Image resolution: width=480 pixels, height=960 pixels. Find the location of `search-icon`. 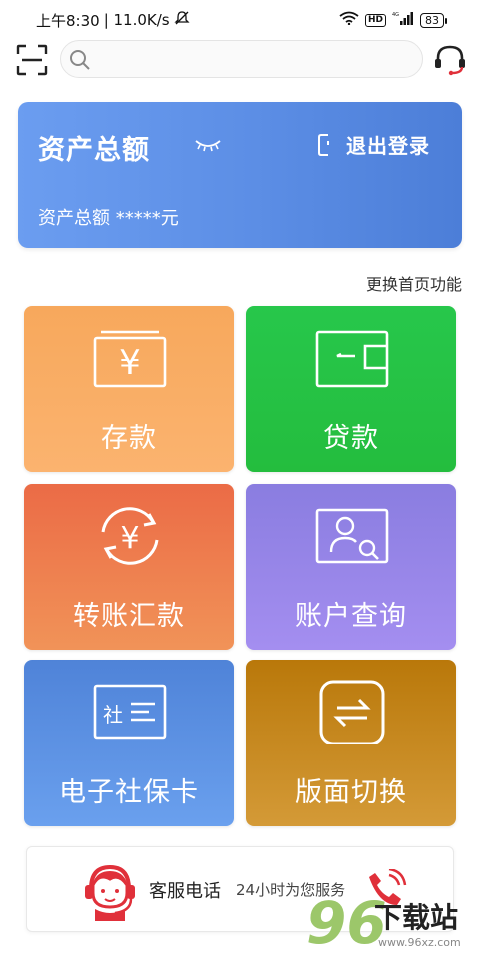

search-icon is located at coordinates (80, 60).